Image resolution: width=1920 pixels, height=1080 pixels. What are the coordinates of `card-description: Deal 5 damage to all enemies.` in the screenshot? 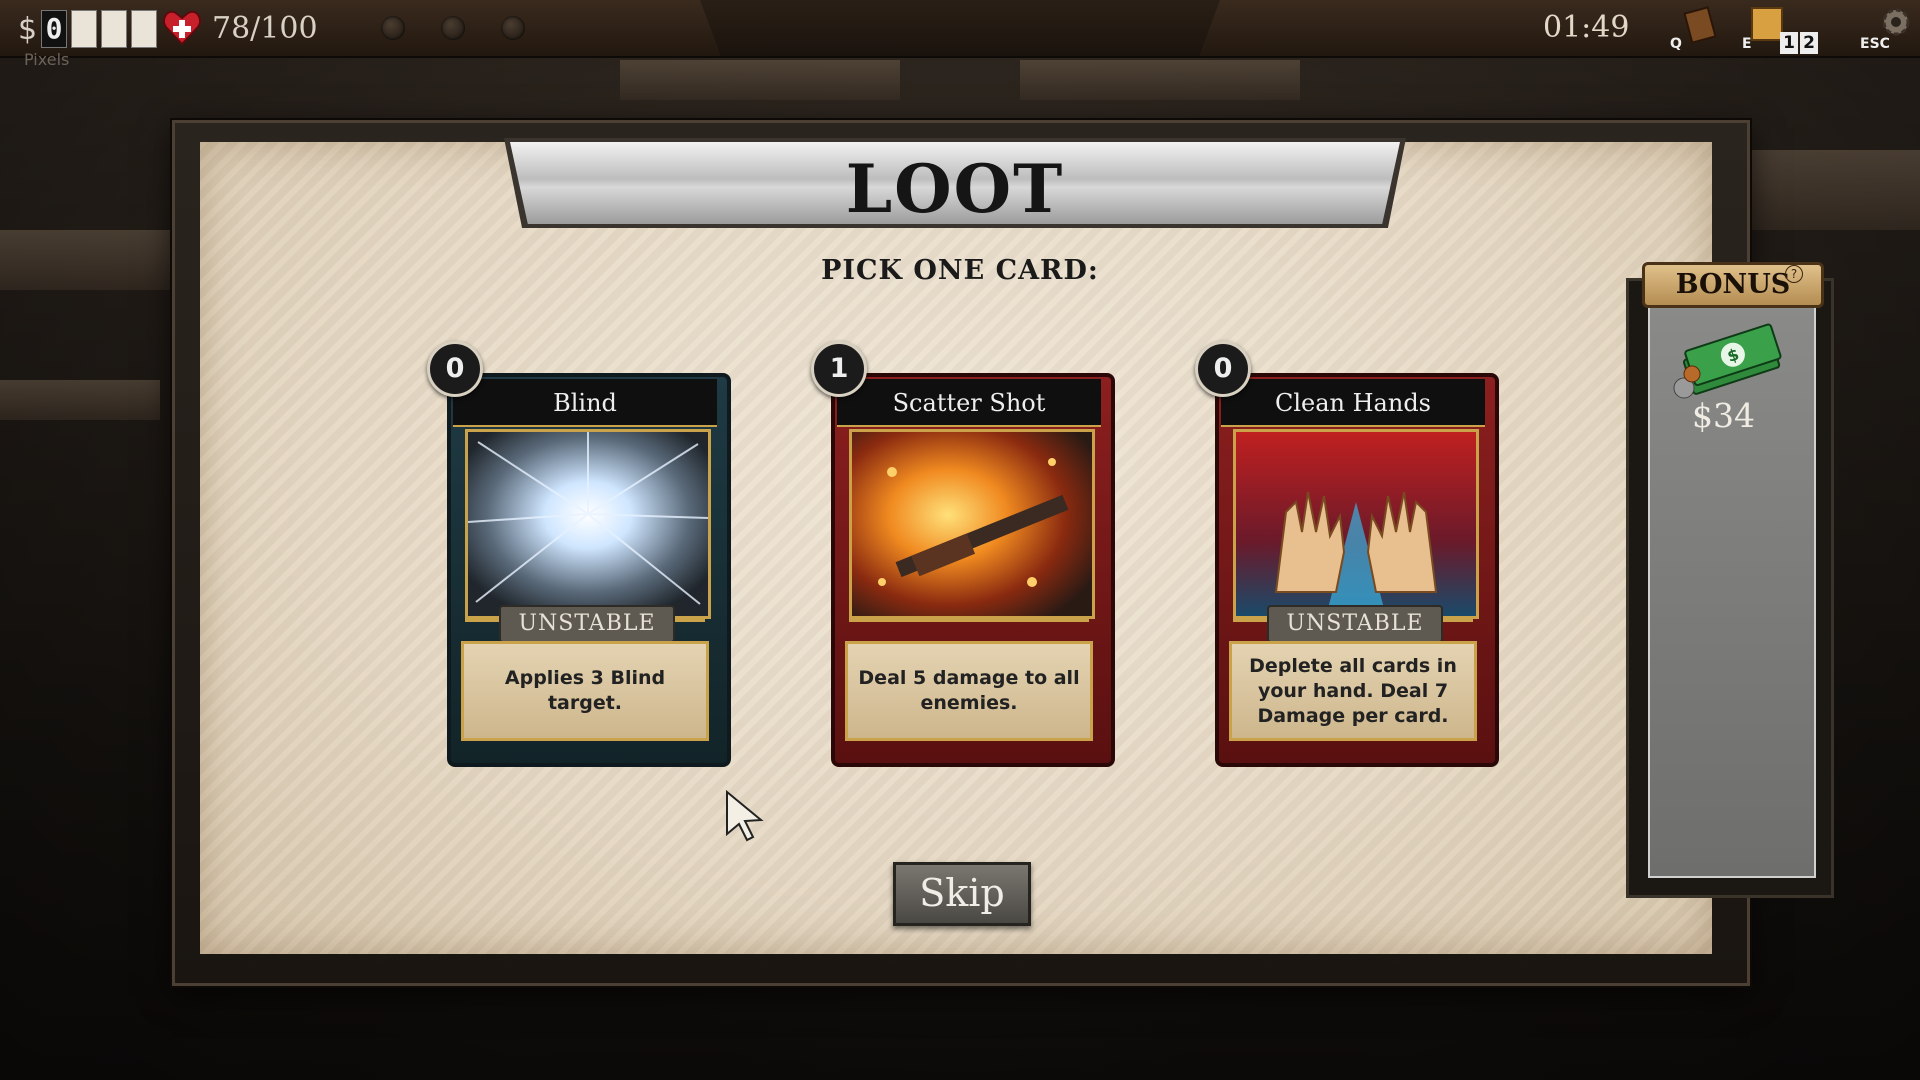 It's located at (969, 691).